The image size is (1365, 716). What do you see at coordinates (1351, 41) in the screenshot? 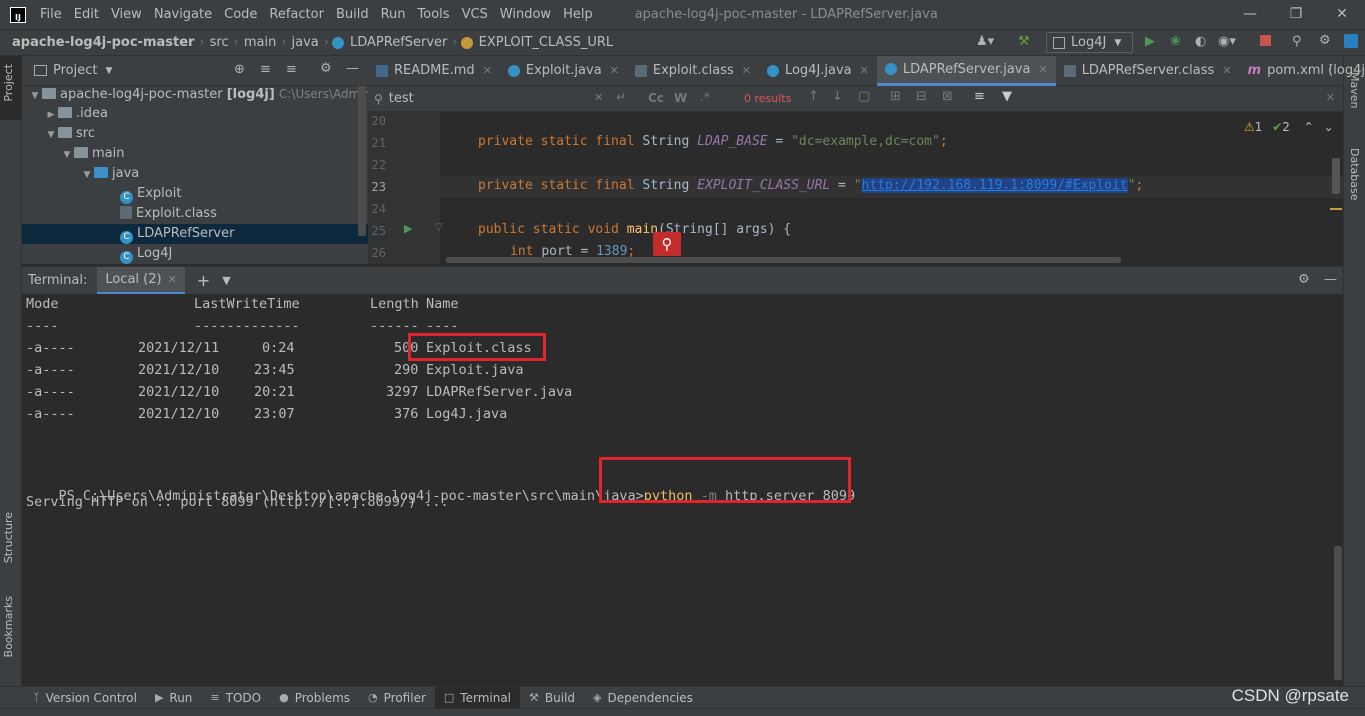
I see `jetbrains-toolbox-icon` at bounding box center [1351, 41].